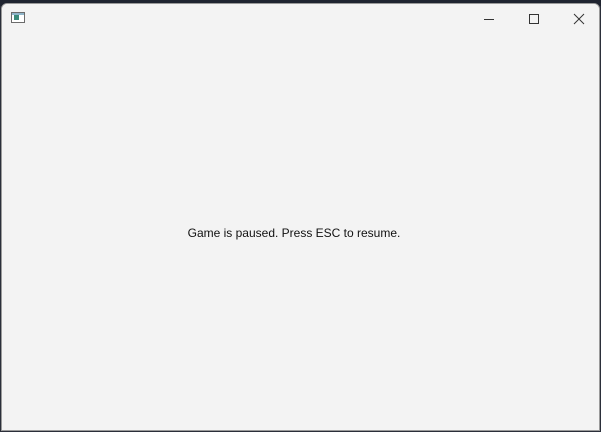 This screenshot has height=432, width=601. I want to click on maximize-icon, so click(534, 19).